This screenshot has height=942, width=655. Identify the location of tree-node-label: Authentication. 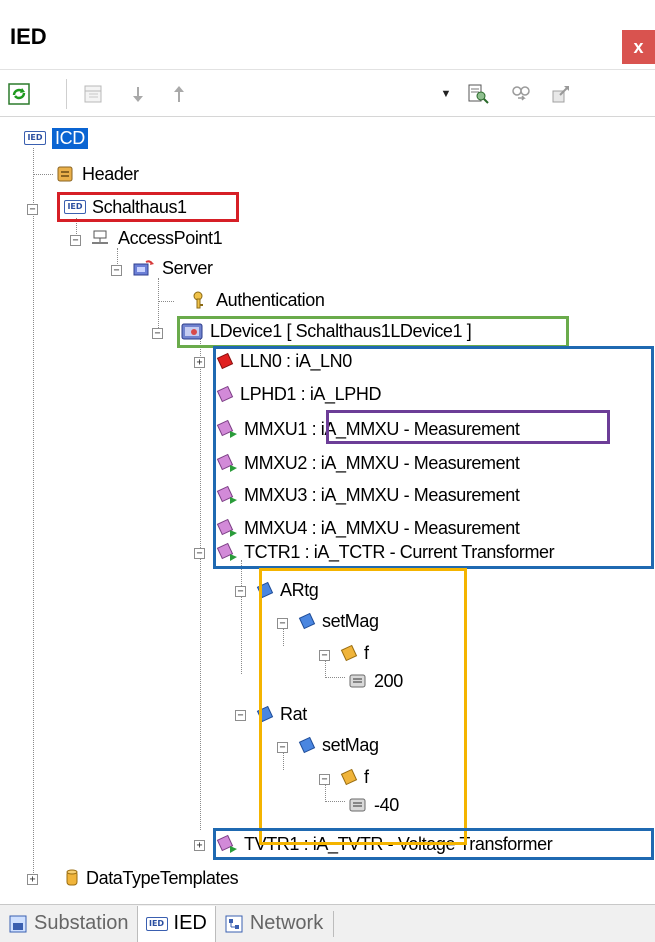
(270, 299).